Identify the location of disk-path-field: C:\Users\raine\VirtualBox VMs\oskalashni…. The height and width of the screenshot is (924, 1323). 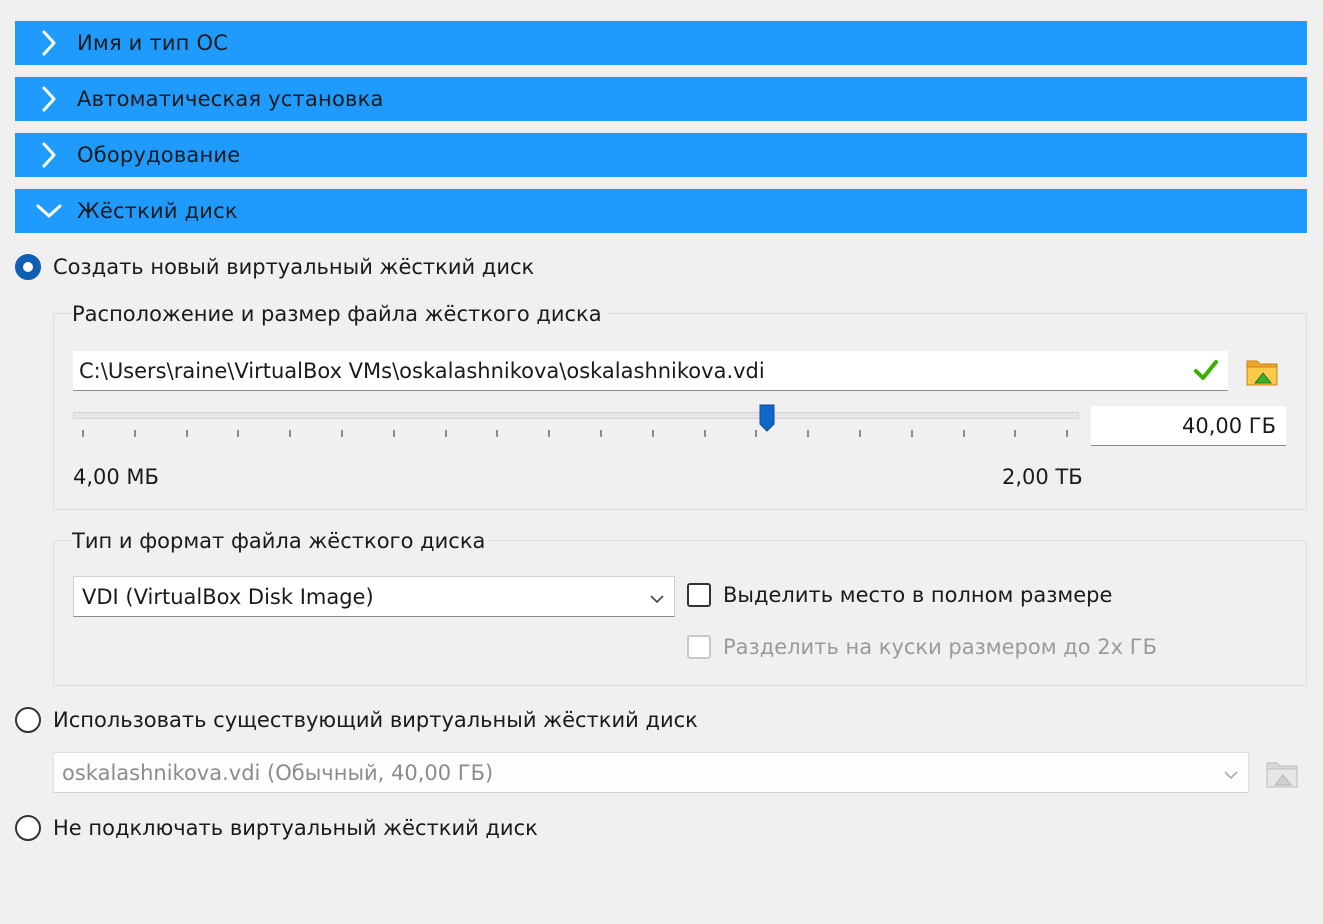
(650, 371).